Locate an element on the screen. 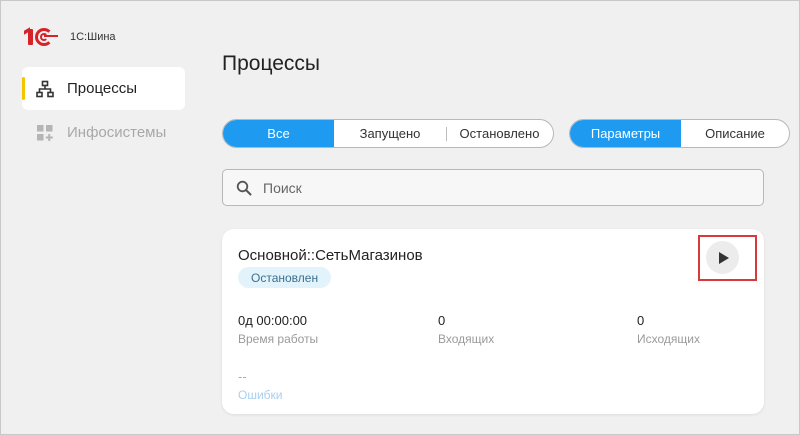  app-brand-name: 1С:Шина is located at coordinates (93, 37).